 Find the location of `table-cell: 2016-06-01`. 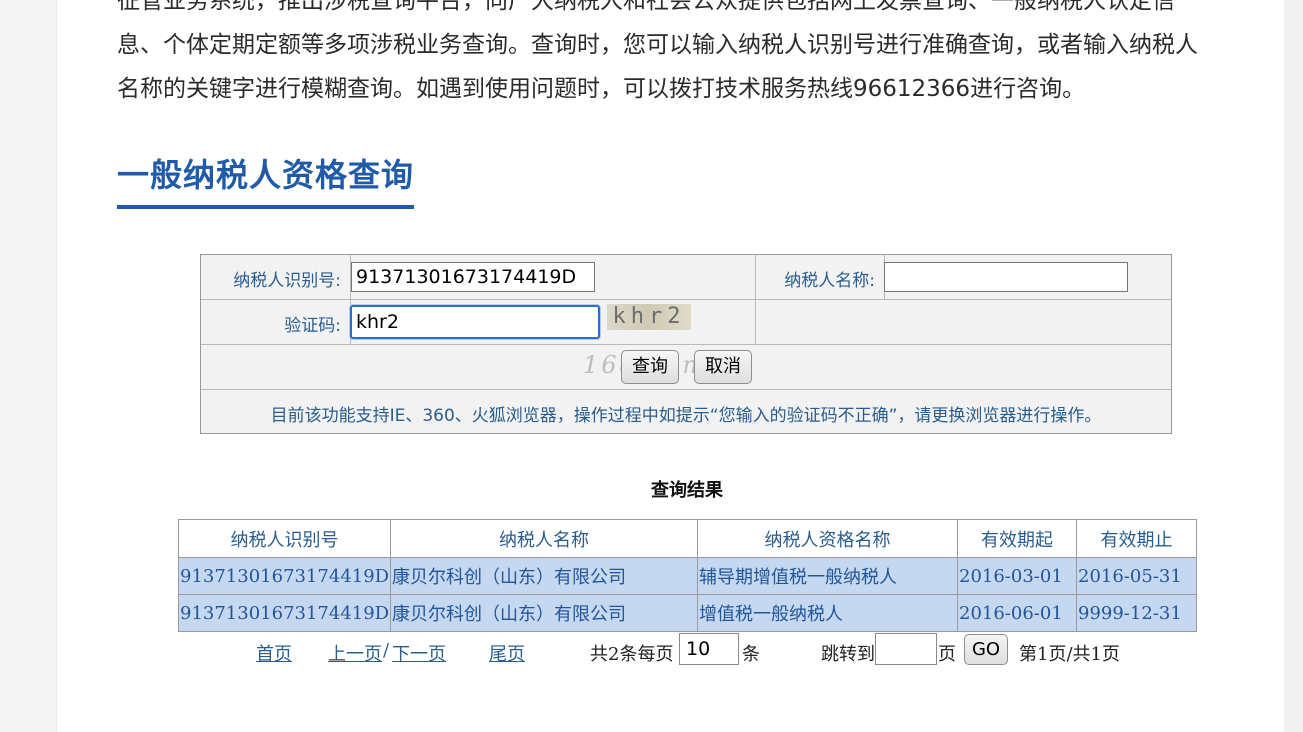

table-cell: 2016-06-01 is located at coordinates (1017, 613).